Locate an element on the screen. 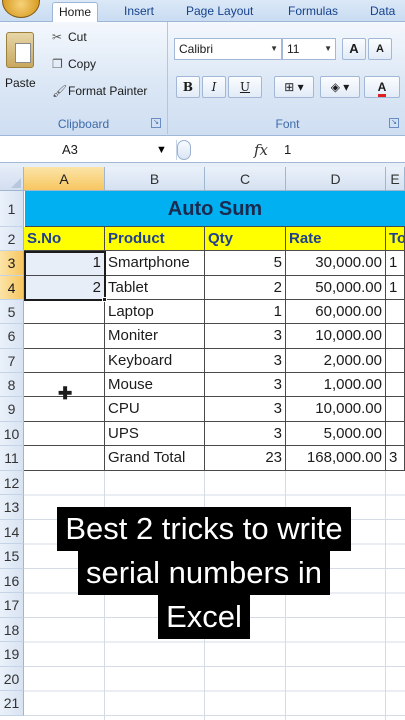  borders-button: ⊞ ▾ is located at coordinates (294, 87).